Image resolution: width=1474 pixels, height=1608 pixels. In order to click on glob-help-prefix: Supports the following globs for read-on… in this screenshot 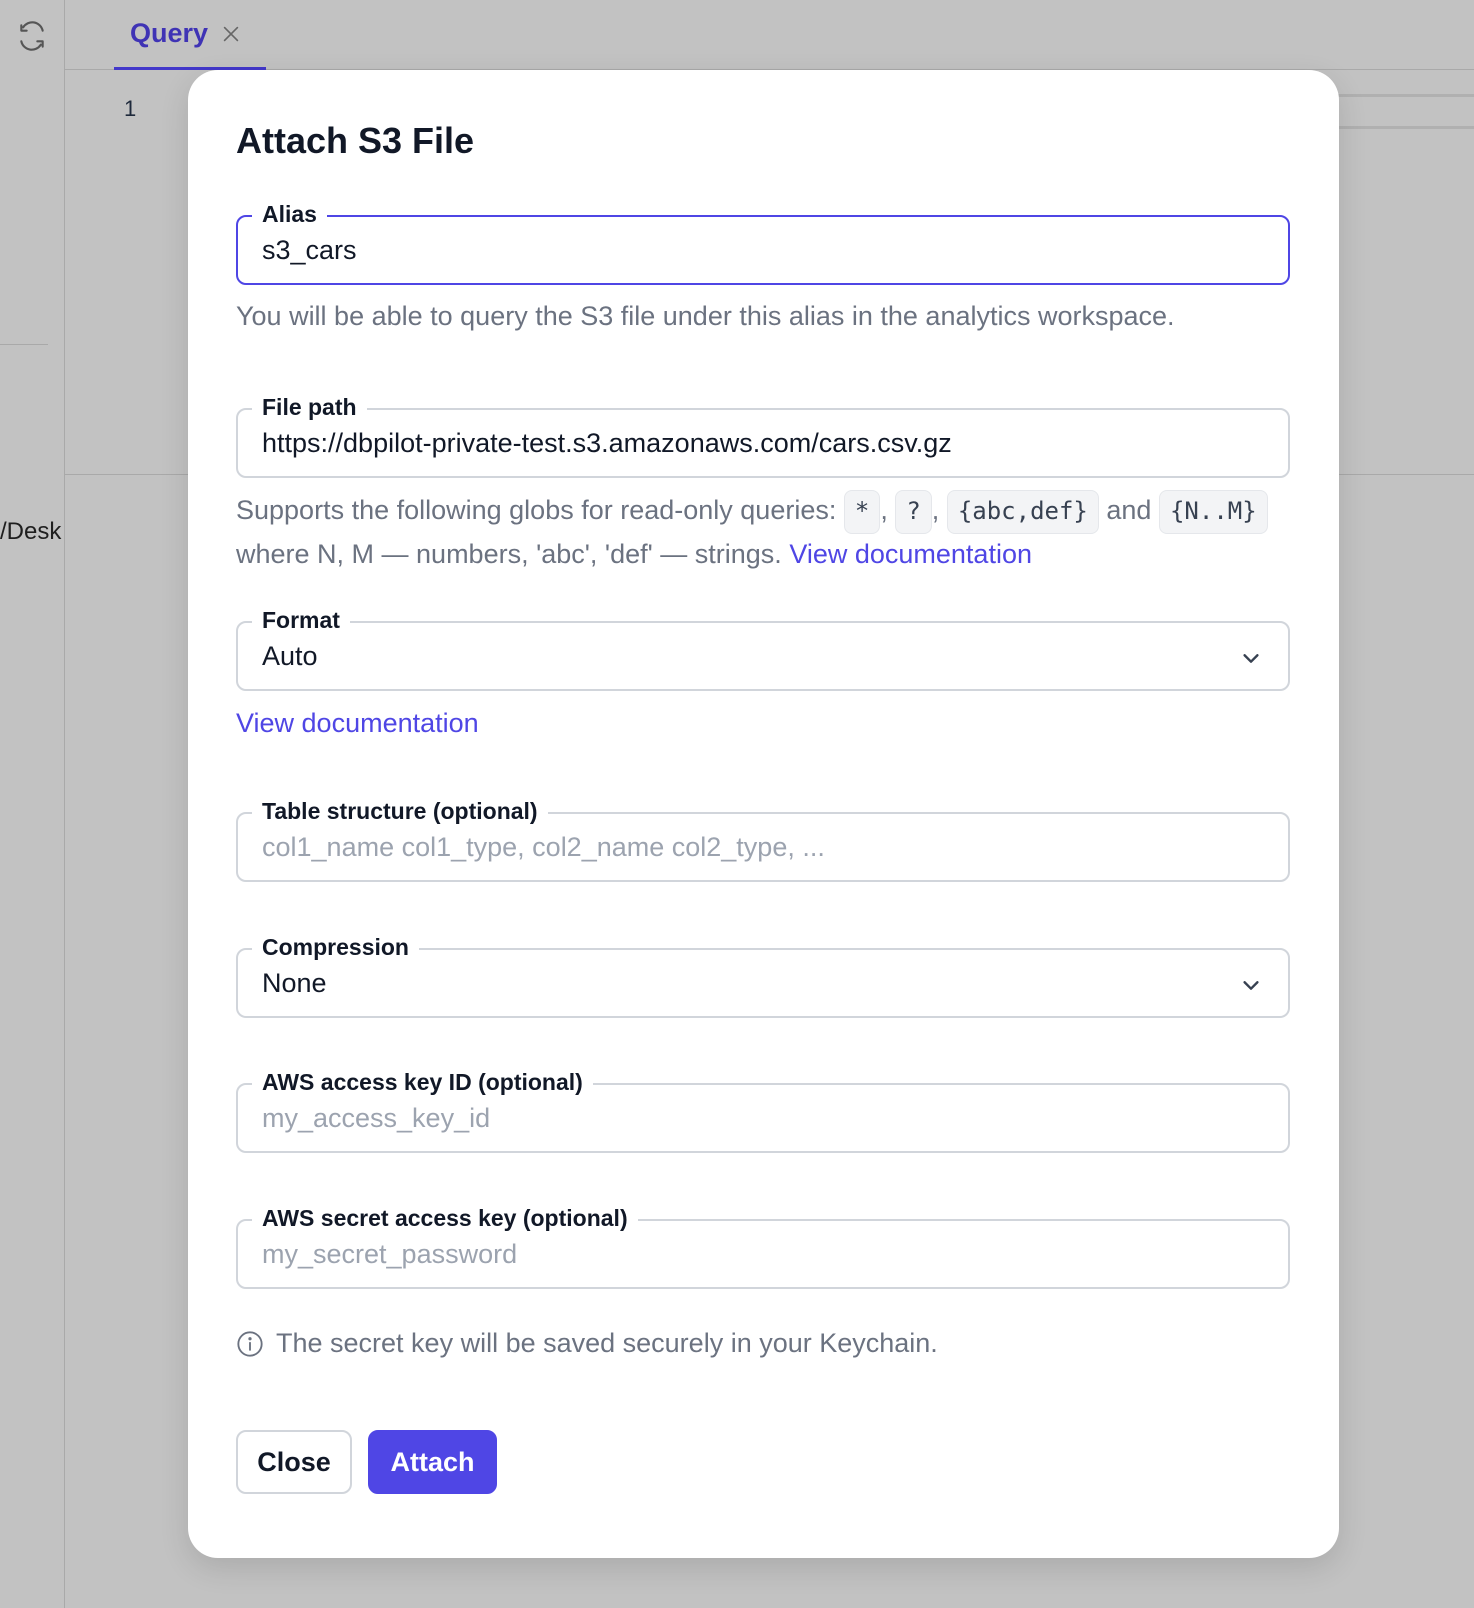, I will do `click(536, 510)`.